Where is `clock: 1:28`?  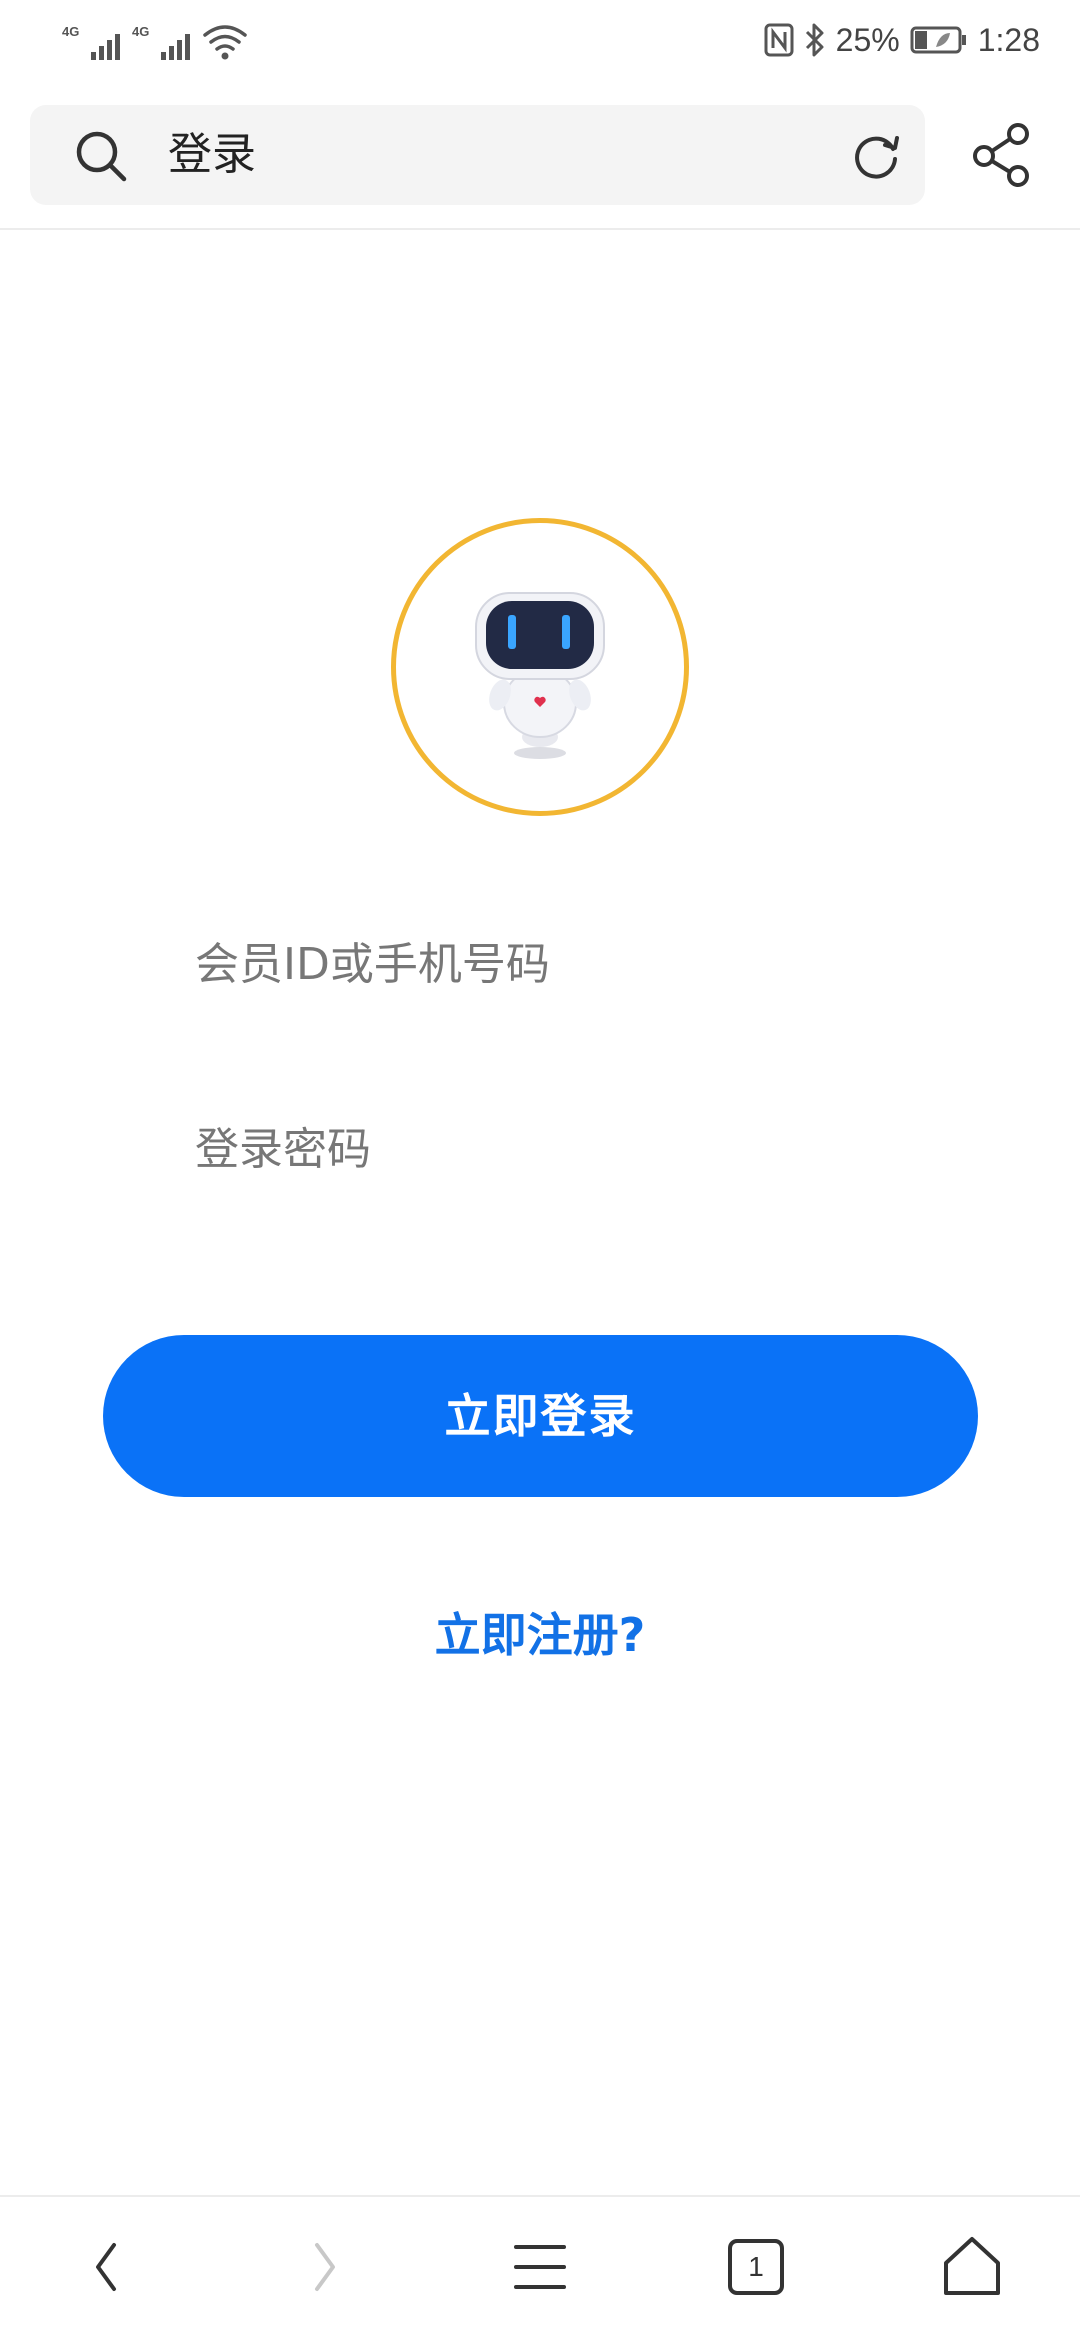 clock: 1:28 is located at coordinates (1008, 39).